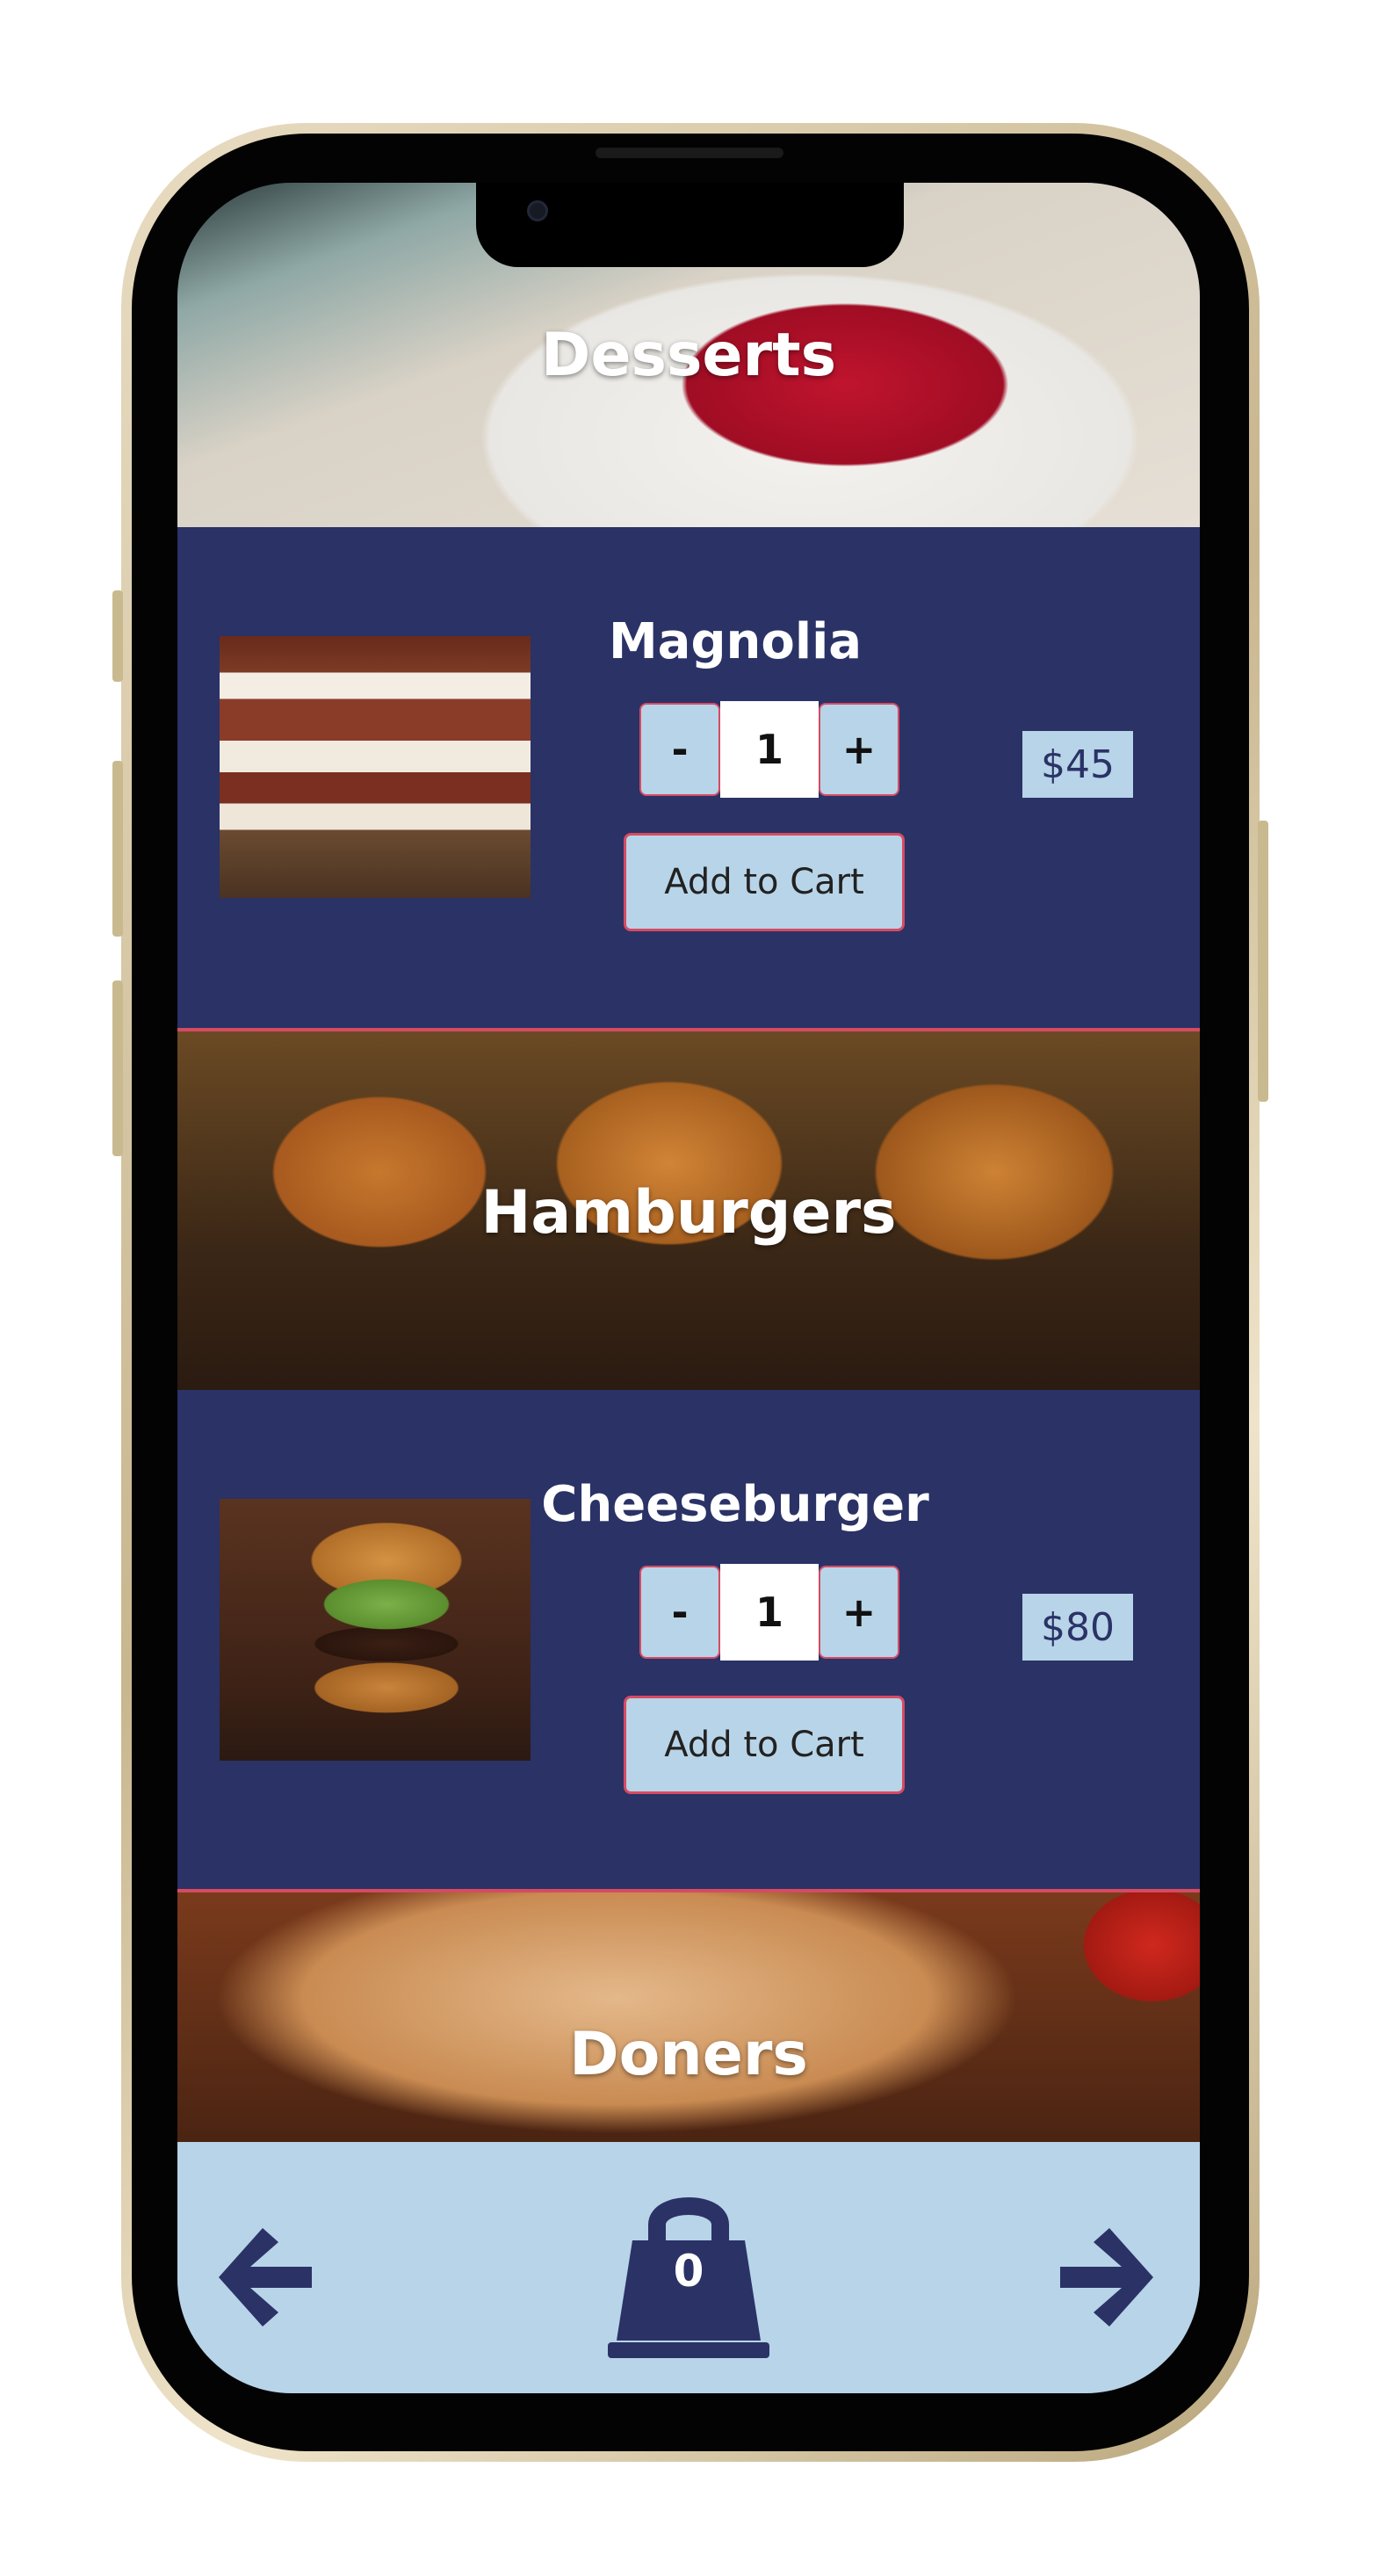 This screenshot has width=1379, height=2576. Describe the element at coordinates (735, 1504) in the screenshot. I see `product-name: Cheeseburger` at that location.